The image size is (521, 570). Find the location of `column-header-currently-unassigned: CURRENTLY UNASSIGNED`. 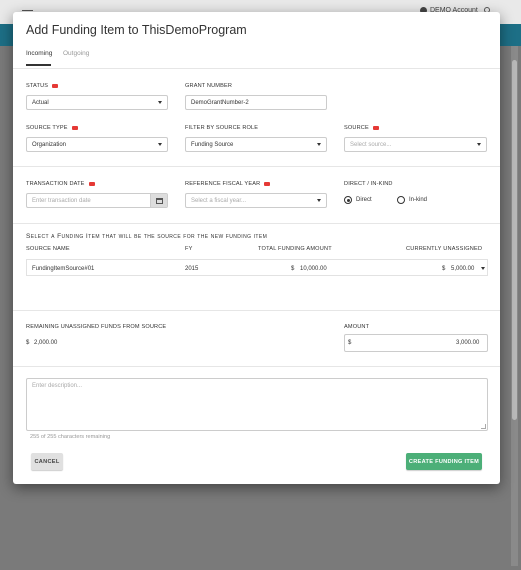

column-header-currently-unassigned: CURRENTLY UNASSIGNED is located at coordinates (444, 249).